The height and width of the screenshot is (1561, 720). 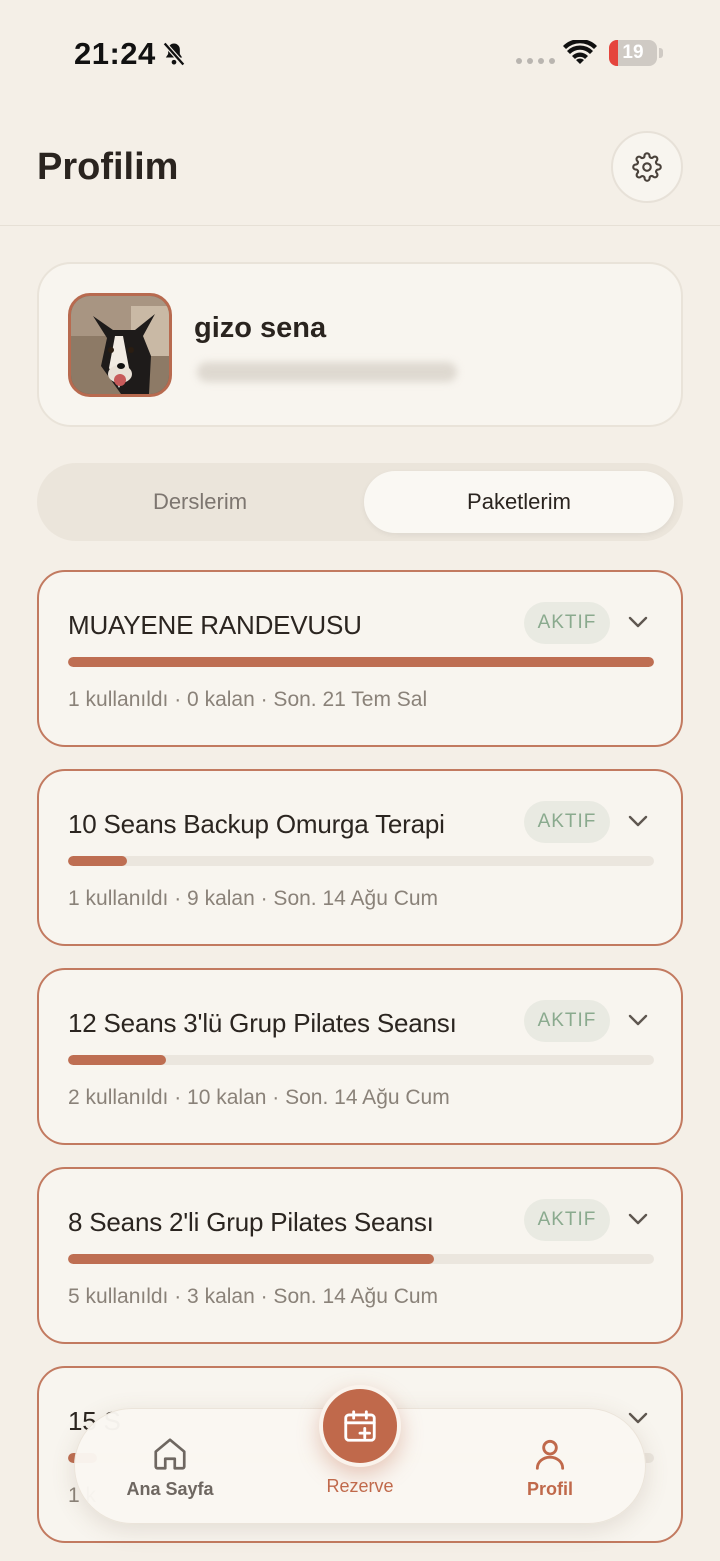 I want to click on nav-home: Ana Sayfa, so click(x=170, y=1467).